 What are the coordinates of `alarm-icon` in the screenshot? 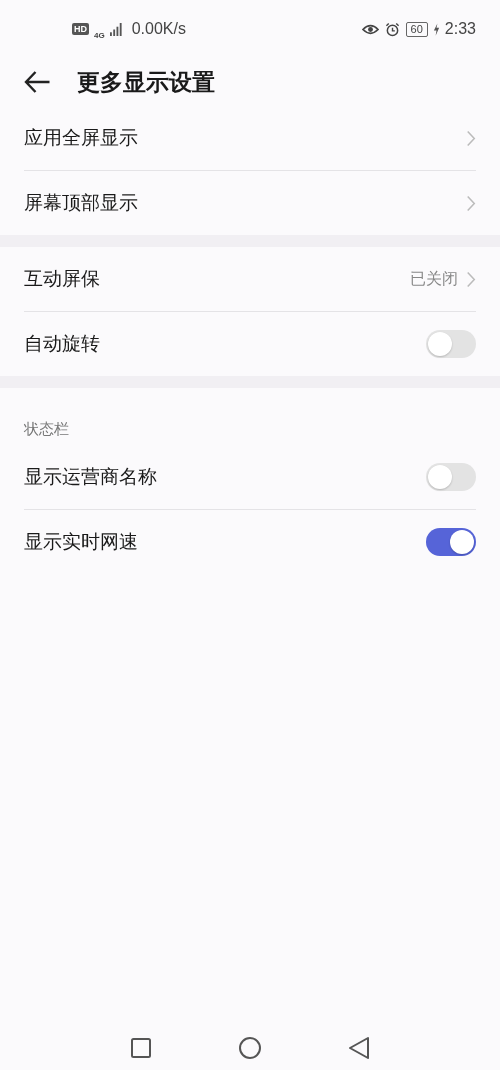 It's located at (392, 29).